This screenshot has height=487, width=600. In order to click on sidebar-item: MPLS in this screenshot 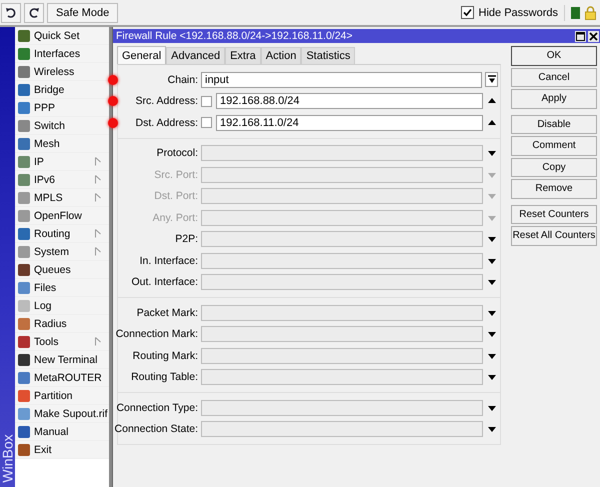, I will do `click(62, 198)`.